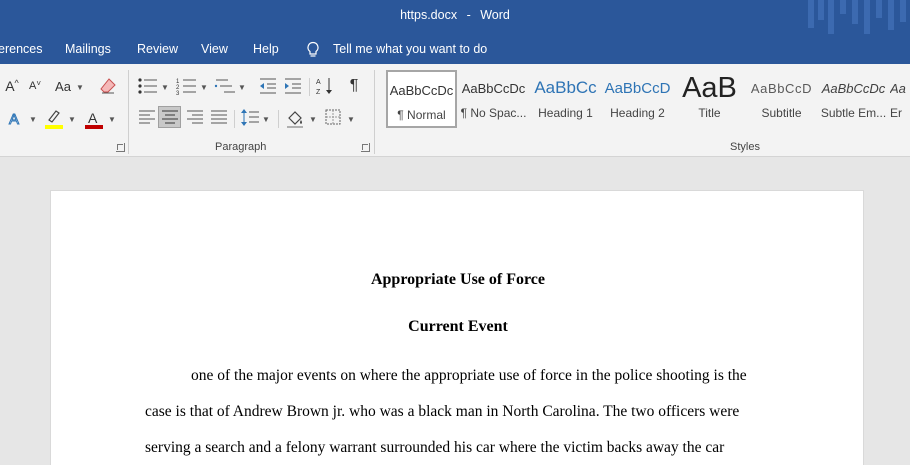  Describe the element at coordinates (896, 113) in the screenshot. I see `style-name: Er` at that location.